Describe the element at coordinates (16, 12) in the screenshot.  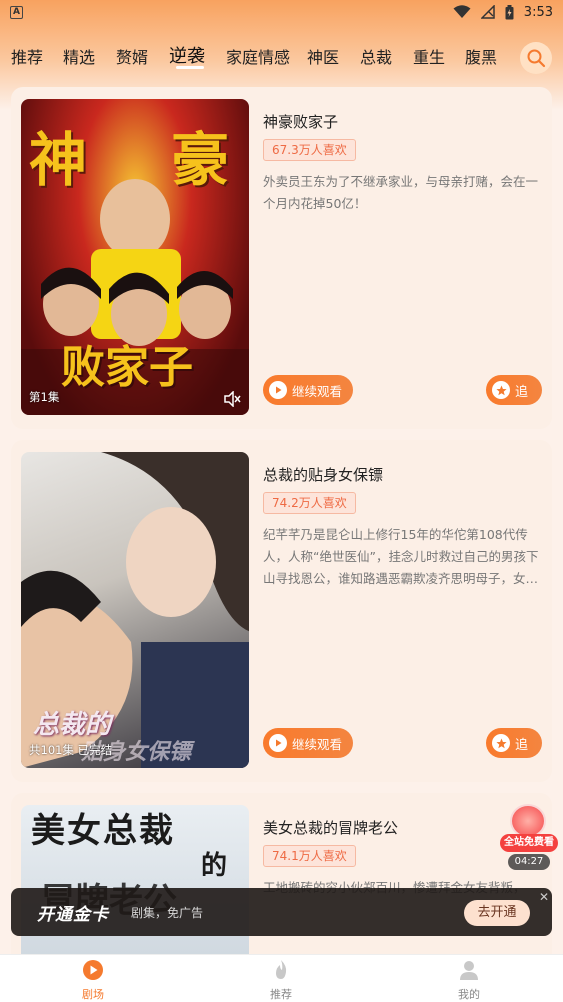
I see `app-notification-icon: A` at that location.